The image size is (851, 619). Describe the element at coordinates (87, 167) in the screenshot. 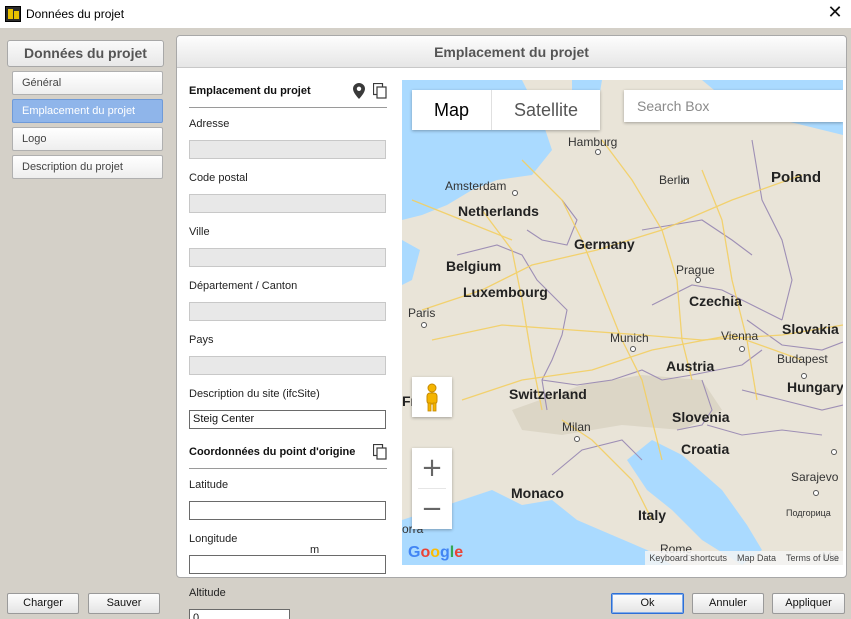

I see `sidebar-item-project-description: Description du projet` at that location.